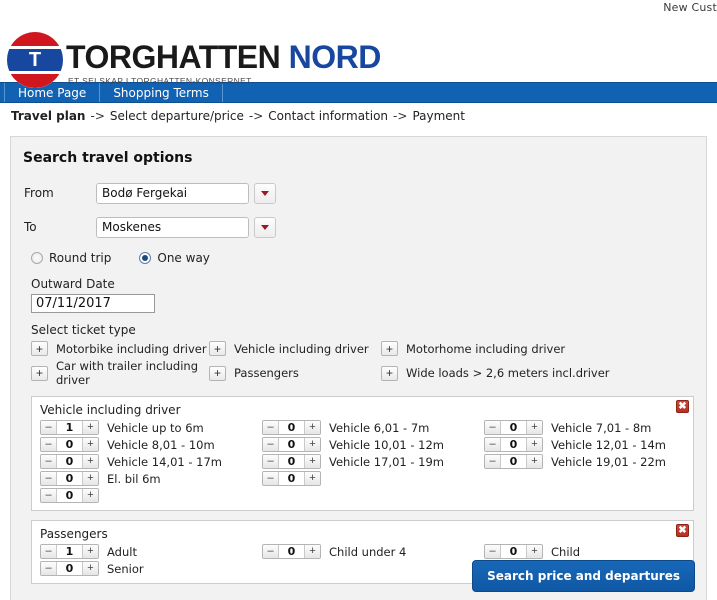 This screenshot has height=600, width=717. What do you see at coordinates (335, 57) in the screenshot?
I see `logo-wordmark-accent: NORD` at bounding box center [335, 57].